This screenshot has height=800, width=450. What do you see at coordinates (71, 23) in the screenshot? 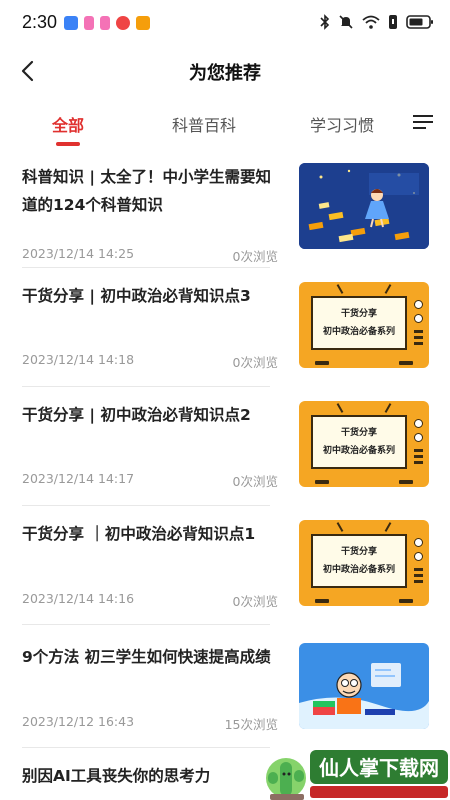
I see `shield-app-icon` at bounding box center [71, 23].